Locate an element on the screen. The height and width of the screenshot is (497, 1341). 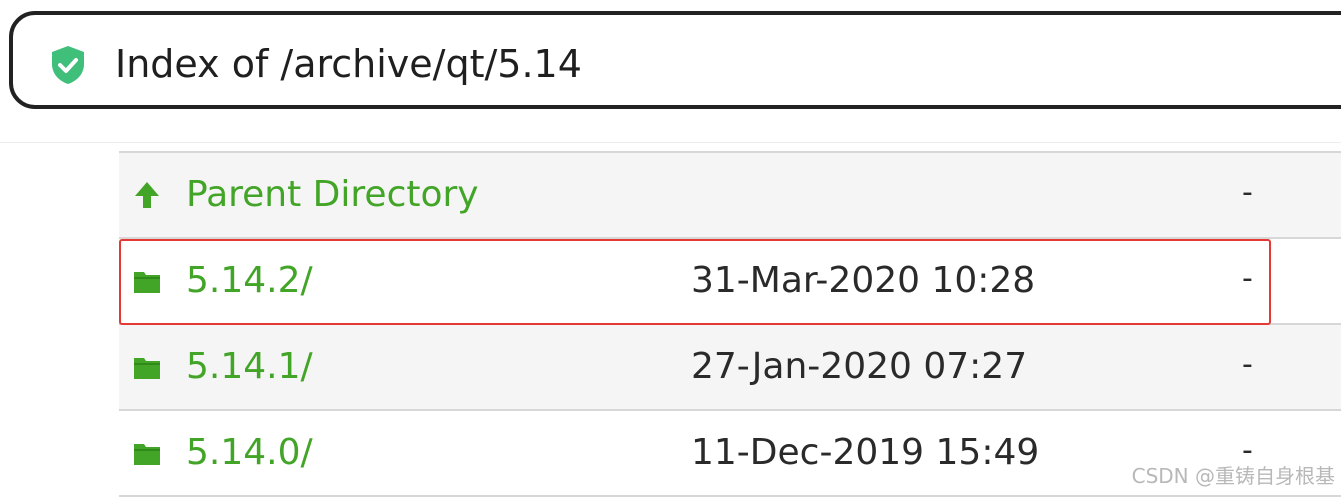
url-text: Index of /archive/qt/5.14 is located at coordinates (348, 64).